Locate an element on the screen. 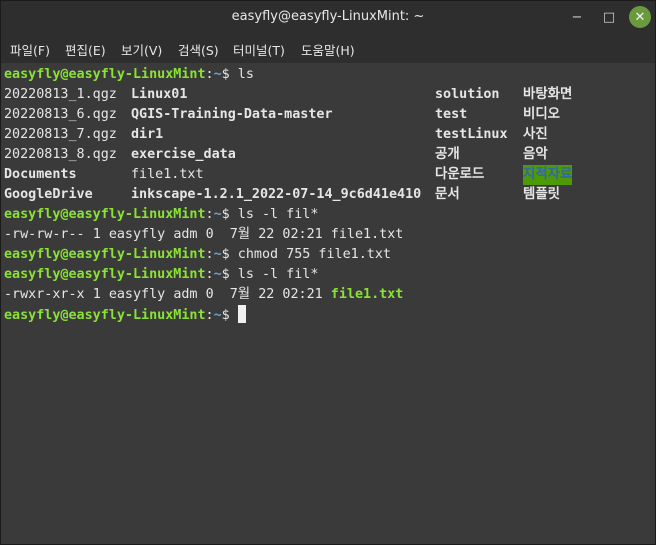 The image size is (656, 545). close-button: ✕ is located at coordinates (640, 17).